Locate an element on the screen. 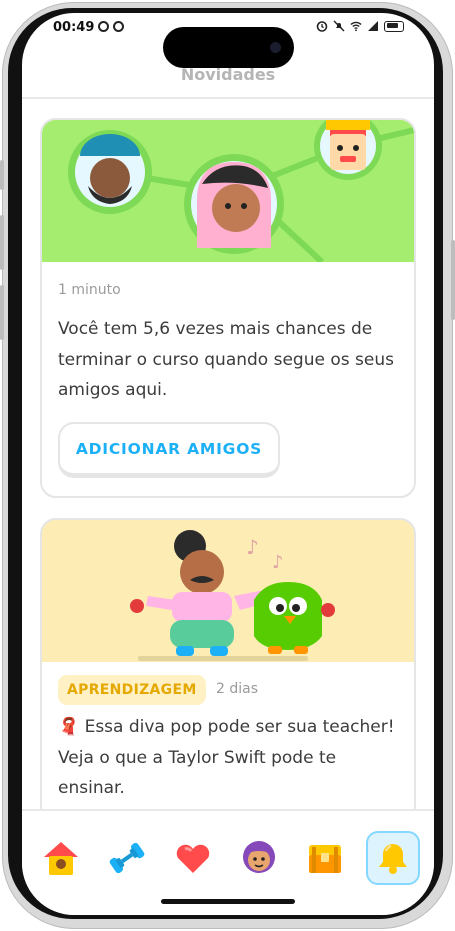  nav-notifications is located at coordinates (393, 858).